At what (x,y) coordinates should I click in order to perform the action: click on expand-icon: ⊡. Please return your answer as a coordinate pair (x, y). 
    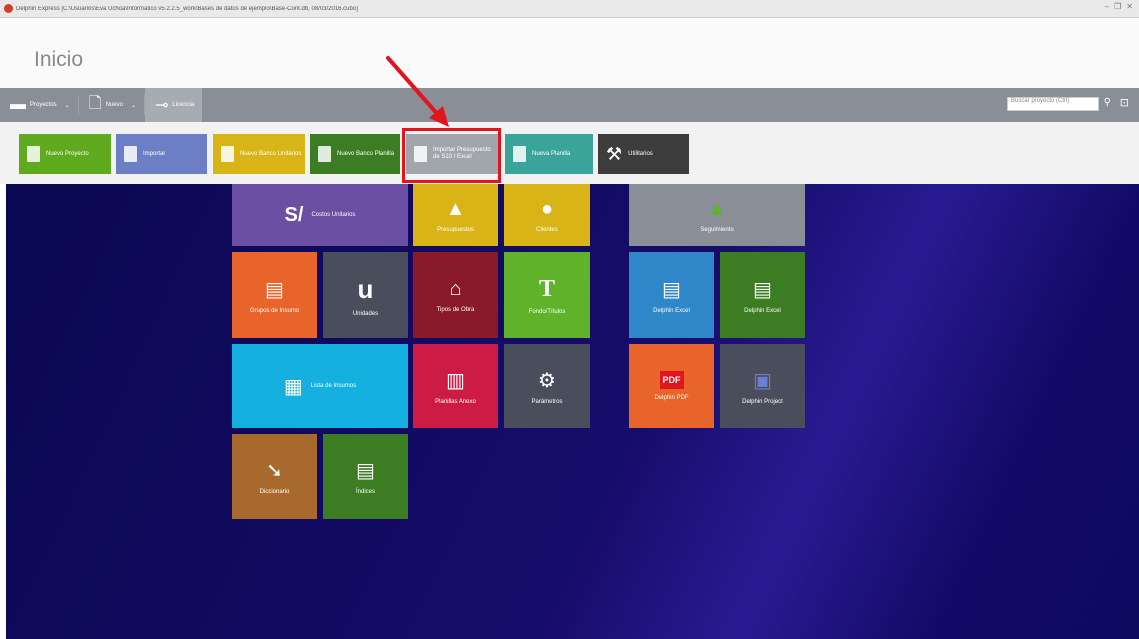
    Looking at the image, I should click on (1124, 102).